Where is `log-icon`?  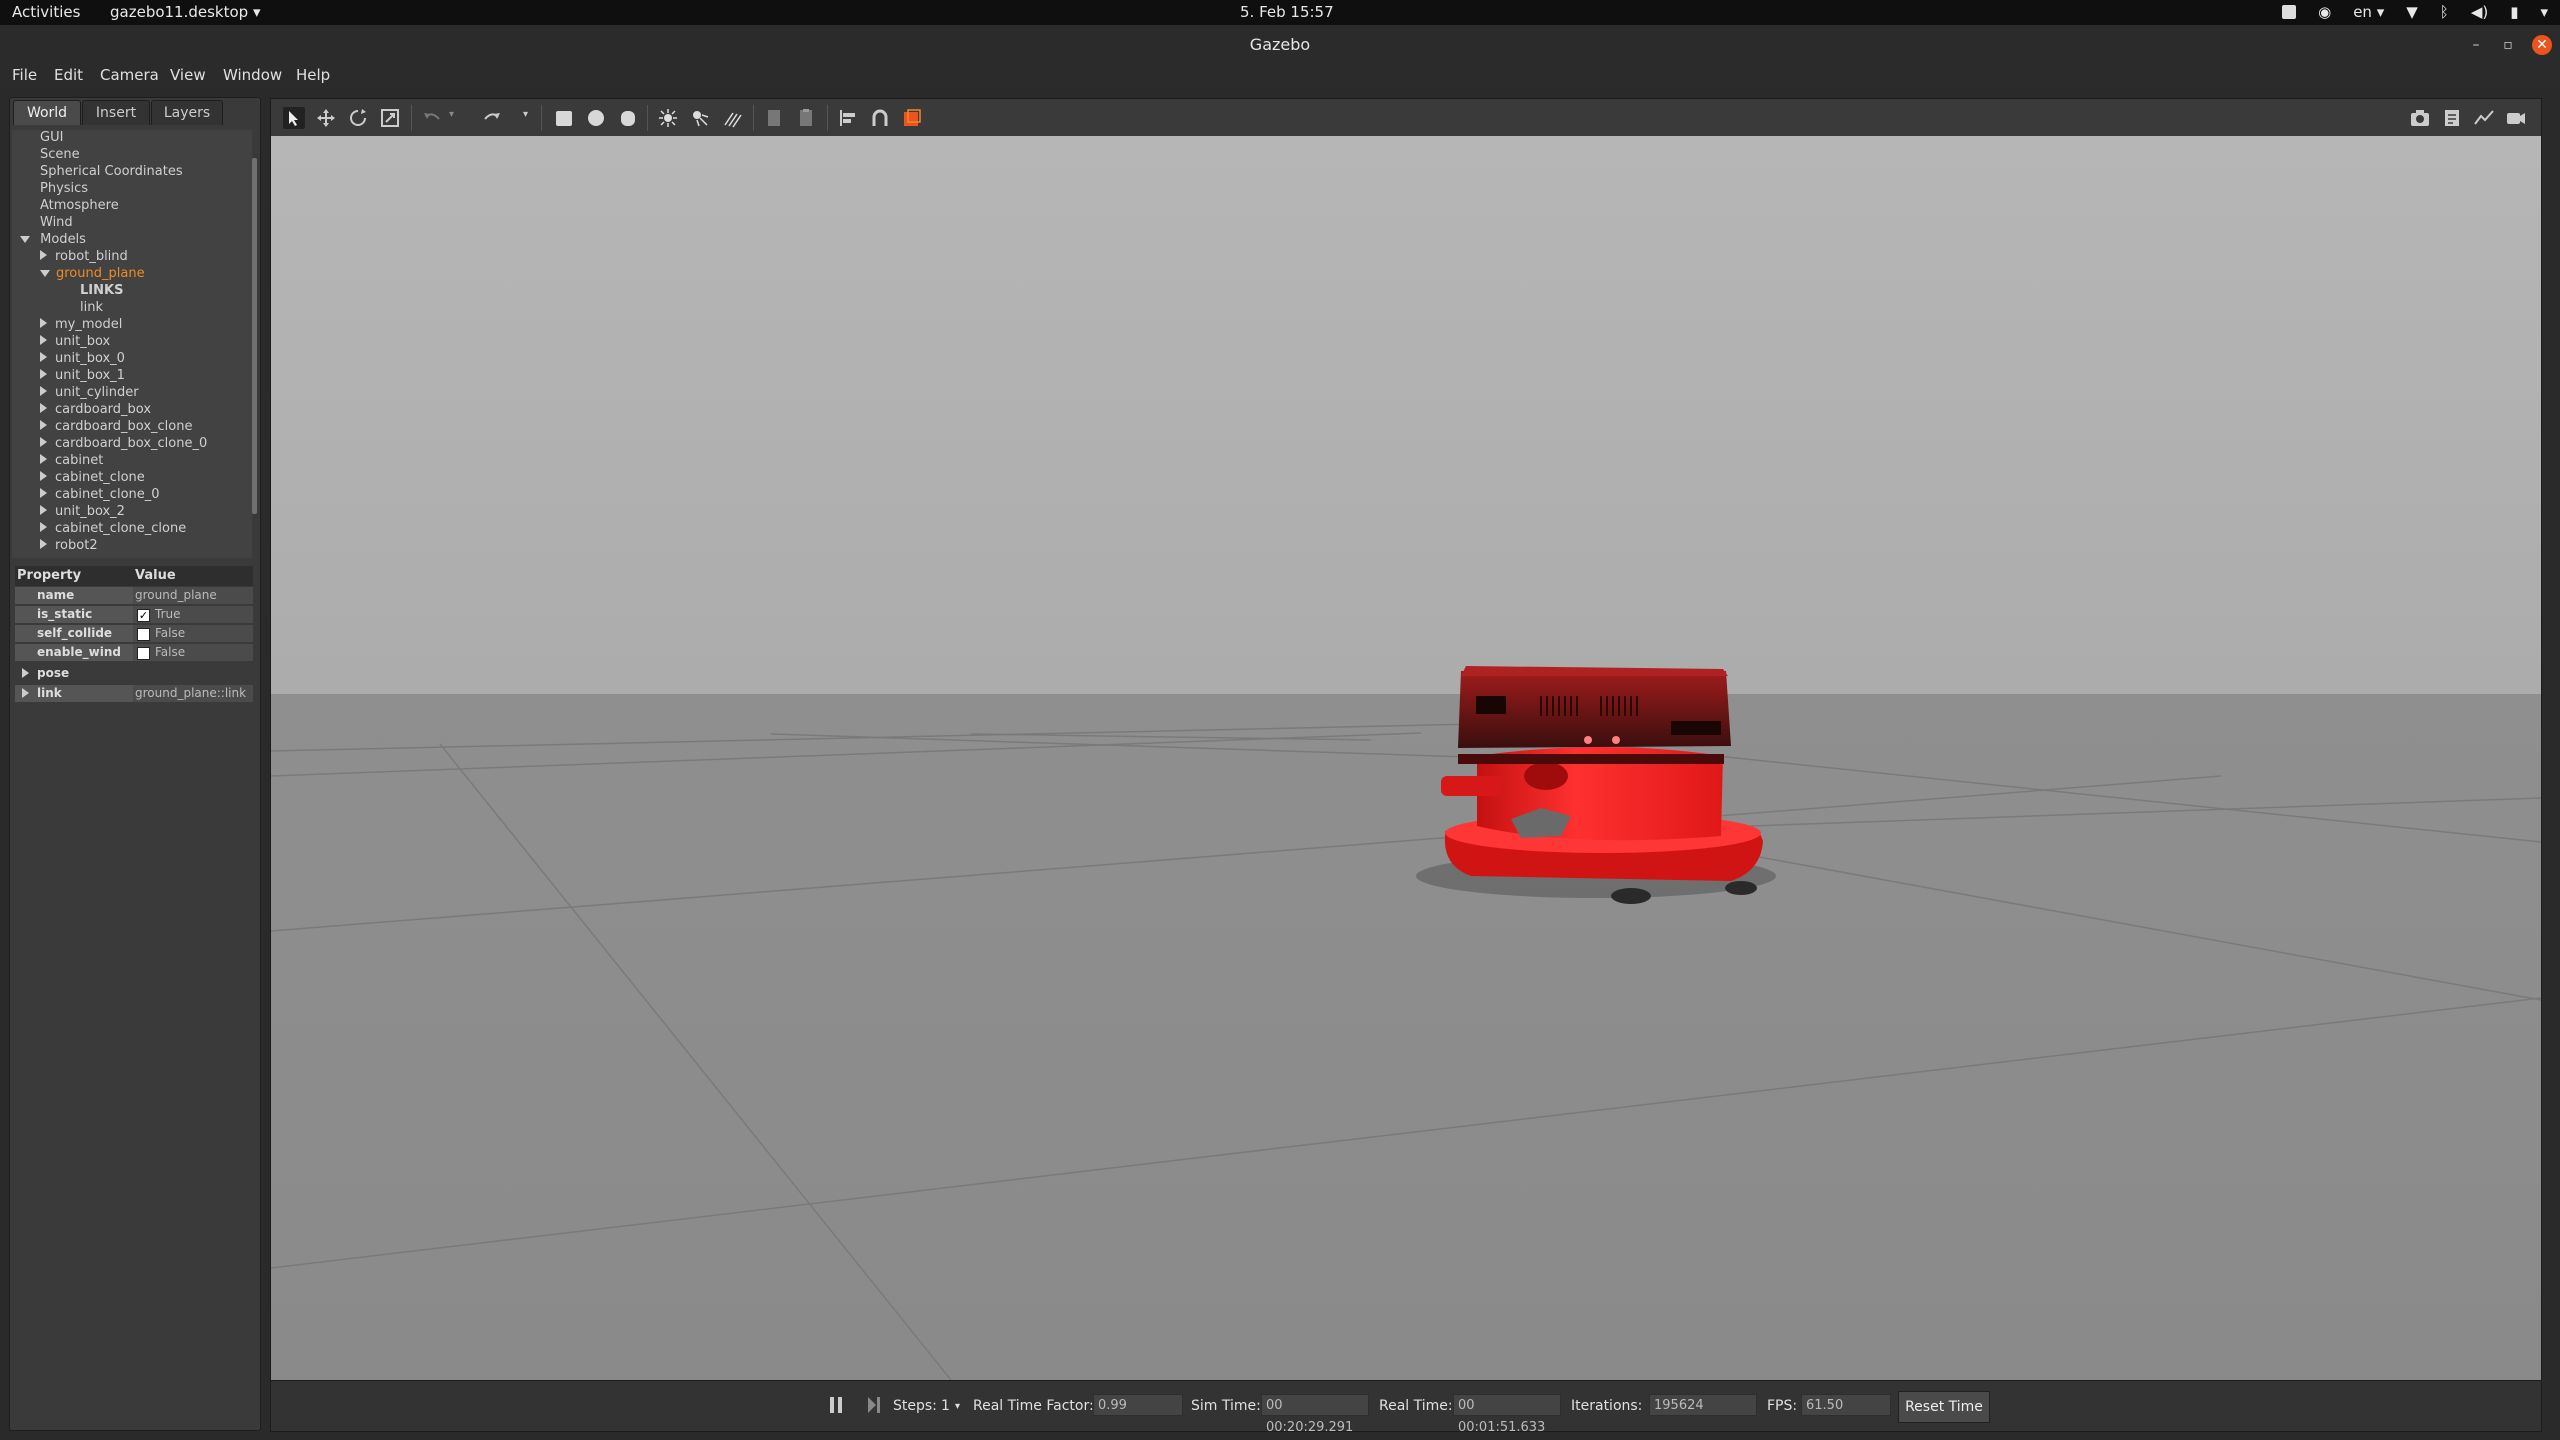
log-icon is located at coordinates (2452, 118).